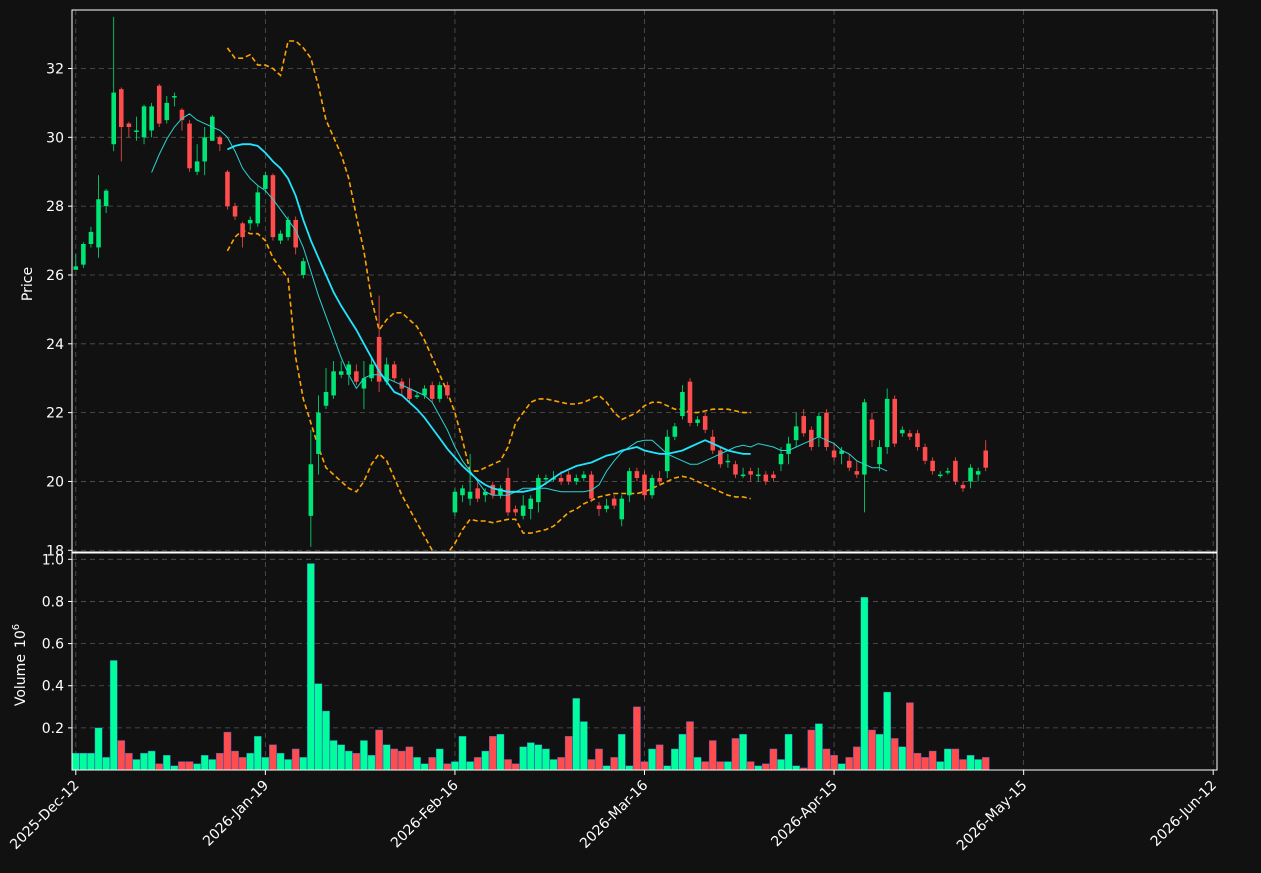 Image resolution: width=1261 pixels, height=873 pixels. I want to click on price-tick-label: 24, so click(55, 345).